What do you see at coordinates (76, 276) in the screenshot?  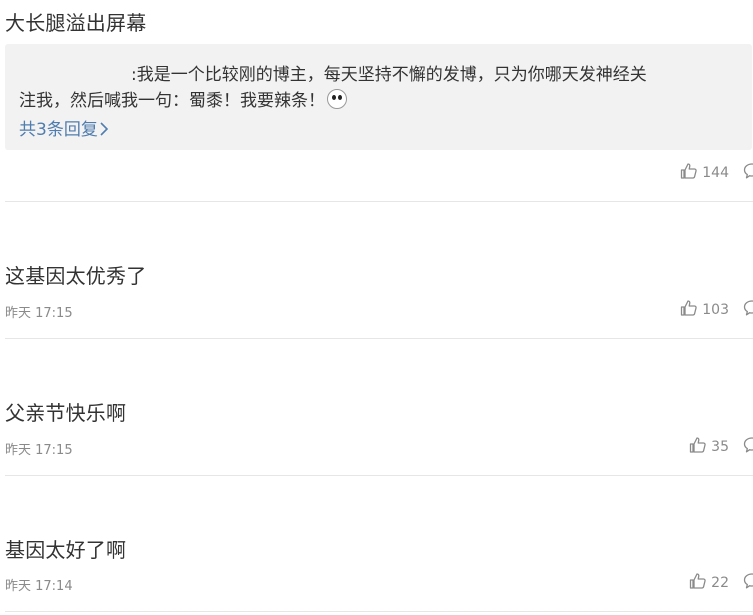 I see `comment-text: 这基因太优秀了` at bounding box center [76, 276].